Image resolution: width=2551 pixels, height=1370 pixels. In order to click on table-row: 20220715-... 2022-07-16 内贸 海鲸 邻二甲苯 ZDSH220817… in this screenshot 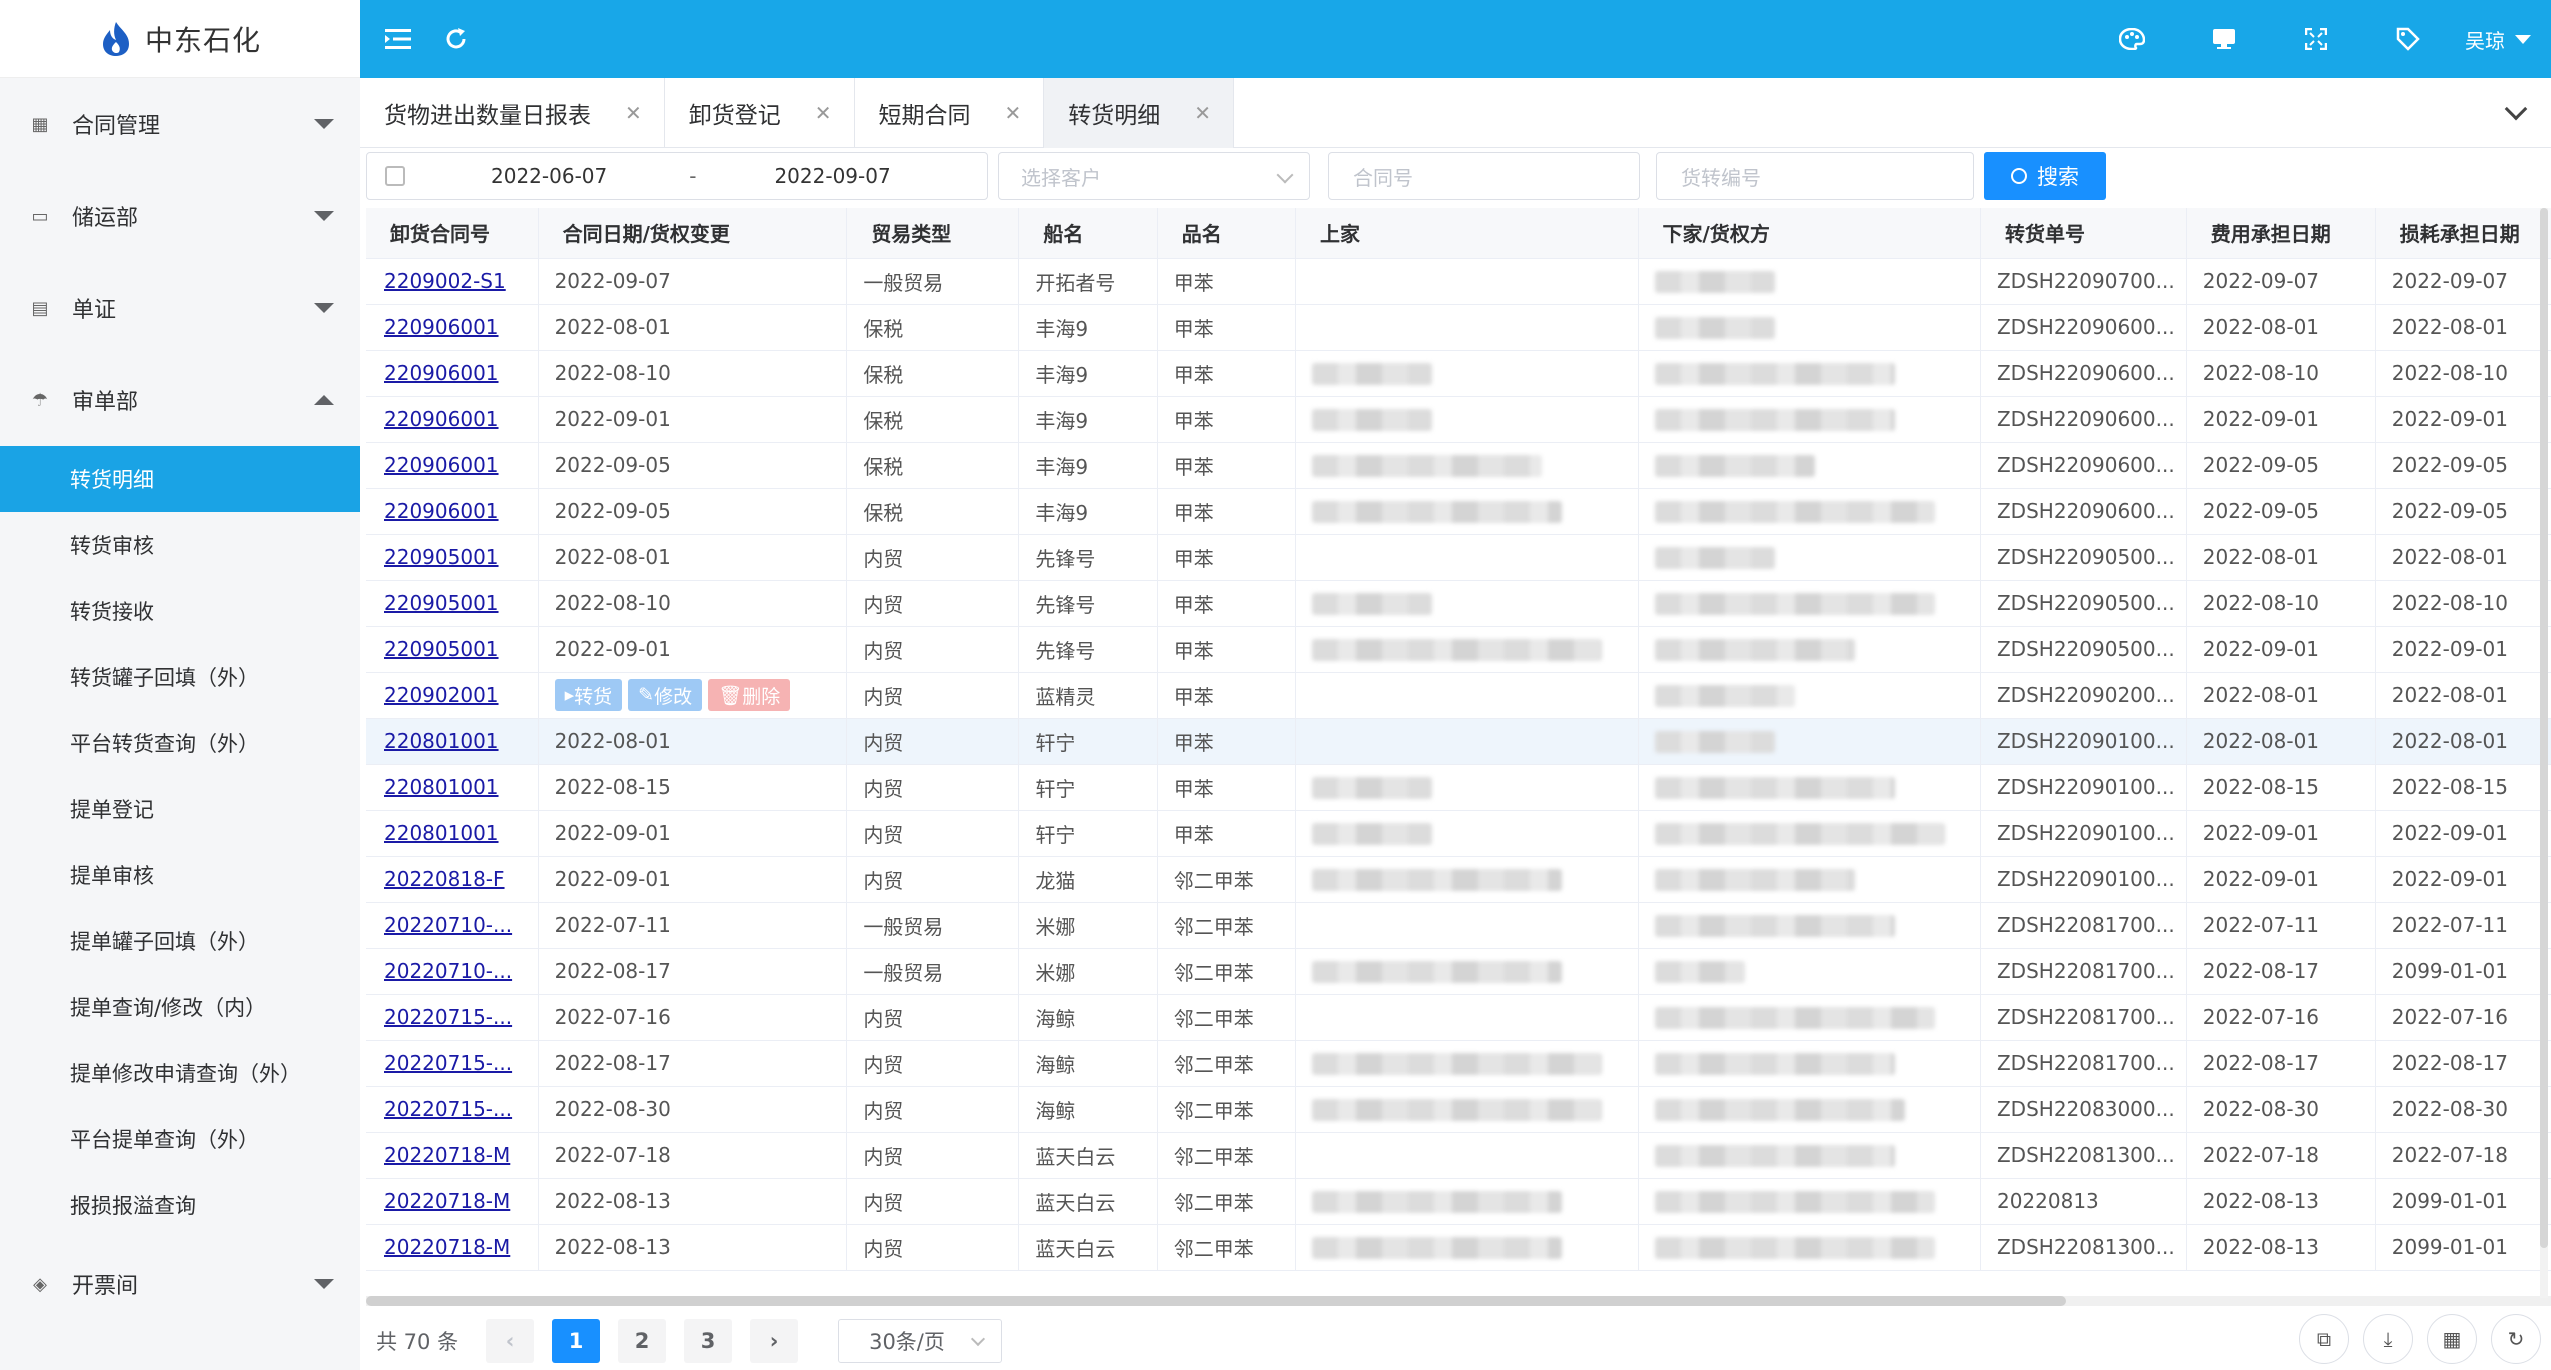, I will do `click(1458, 1017)`.